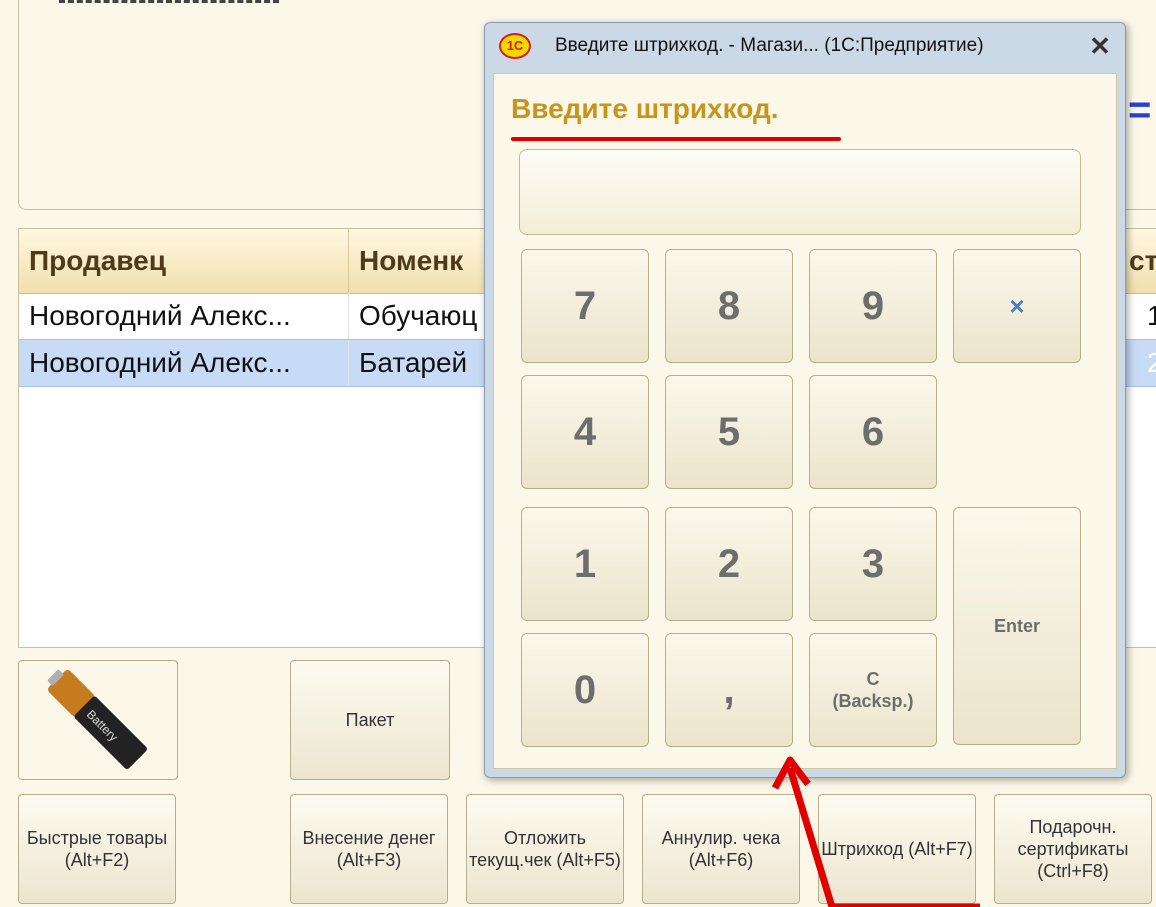  I want to click on postpone-receipt-label: Отложить текущ.чек (Alt+F5), so click(545, 849).